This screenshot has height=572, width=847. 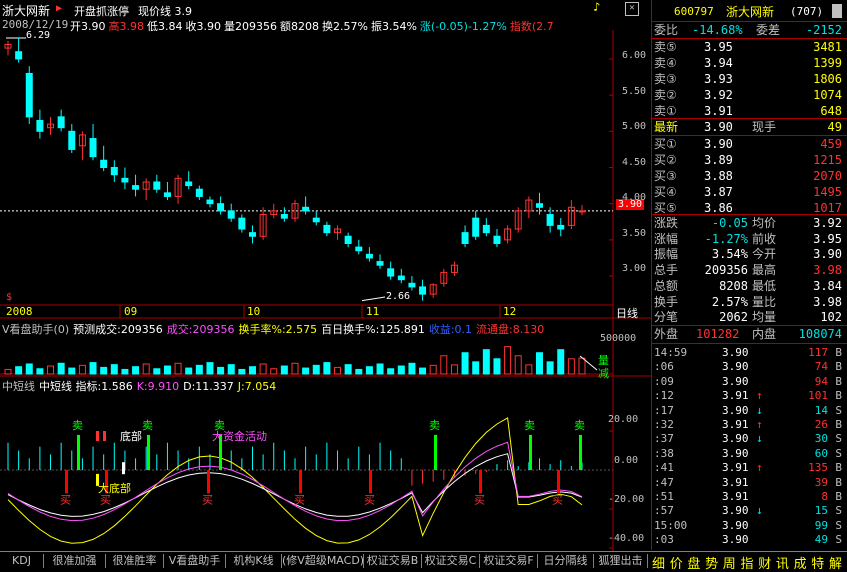 What do you see at coordinates (718, 63) in the screenshot?
I see `order-price: 3.94` at bounding box center [718, 63].